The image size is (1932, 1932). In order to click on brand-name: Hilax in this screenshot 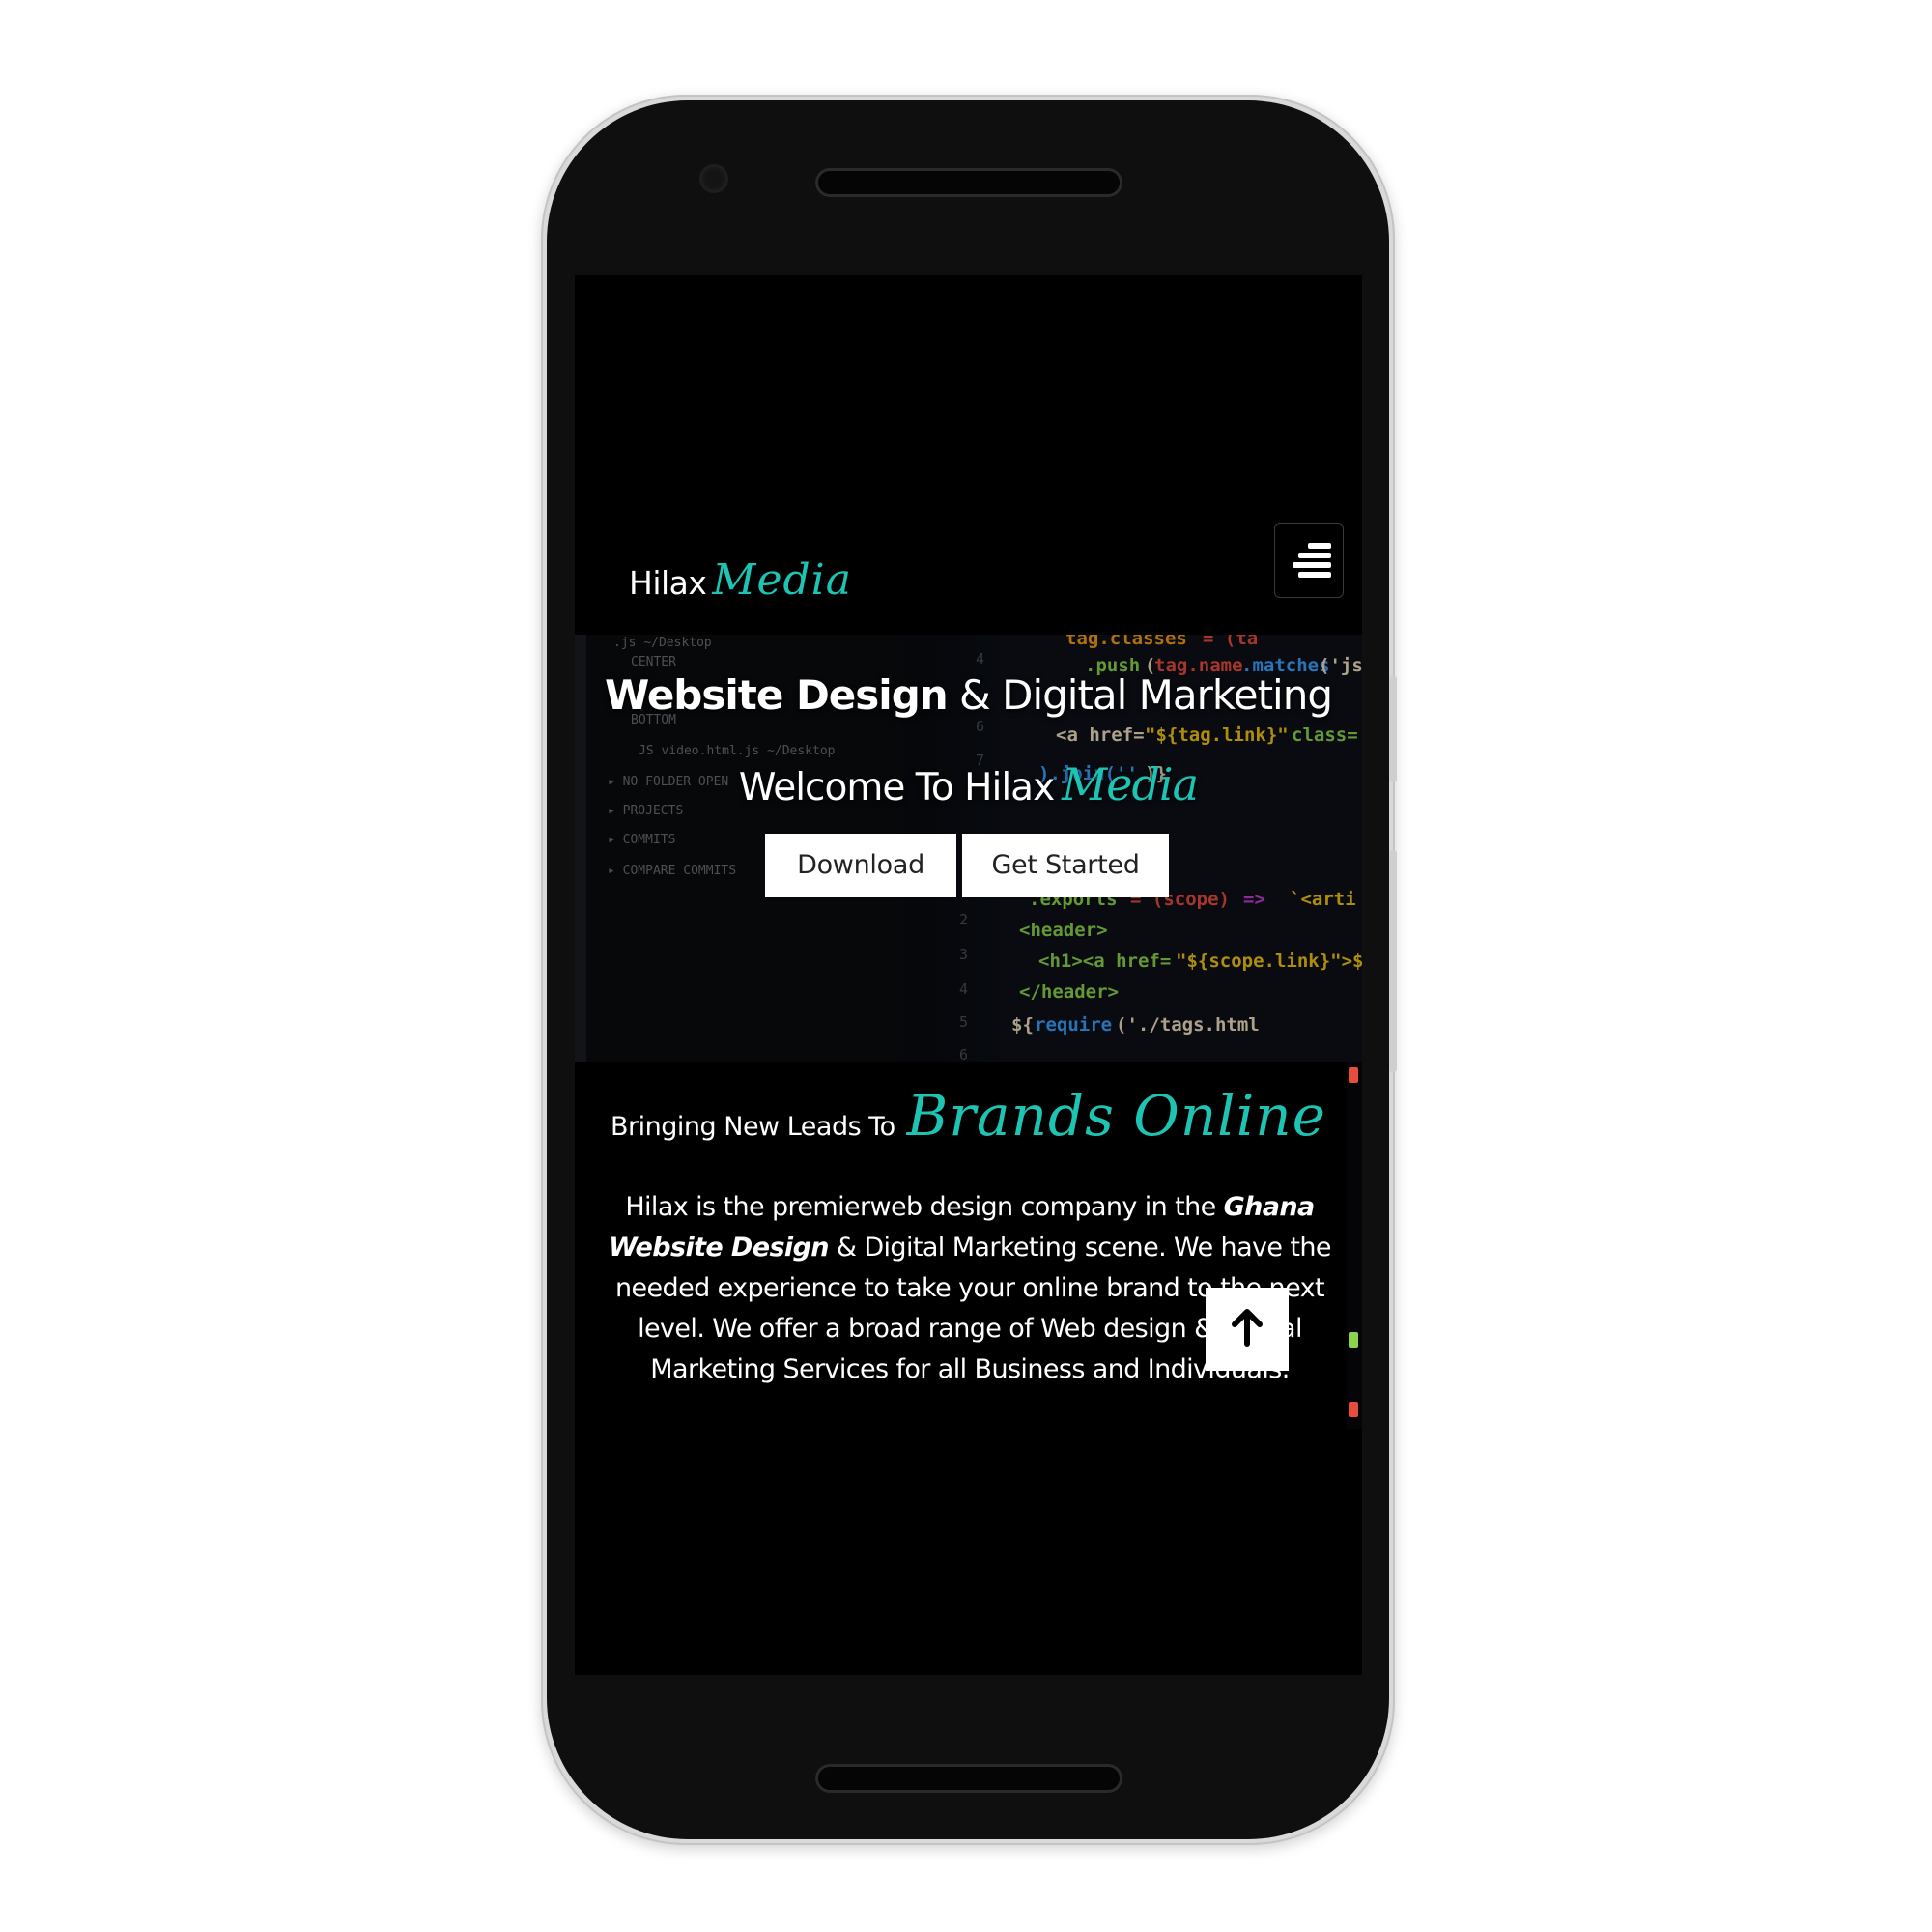, I will do `click(668, 583)`.